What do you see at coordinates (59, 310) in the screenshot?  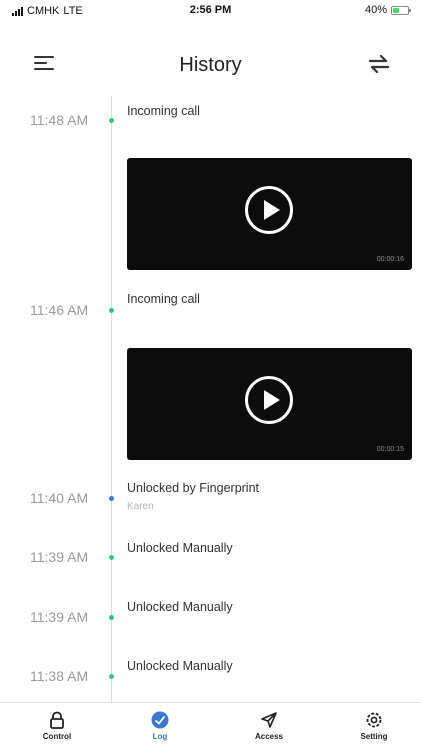 I see `entry-time: 11:46 AM` at bounding box center [59, 310].